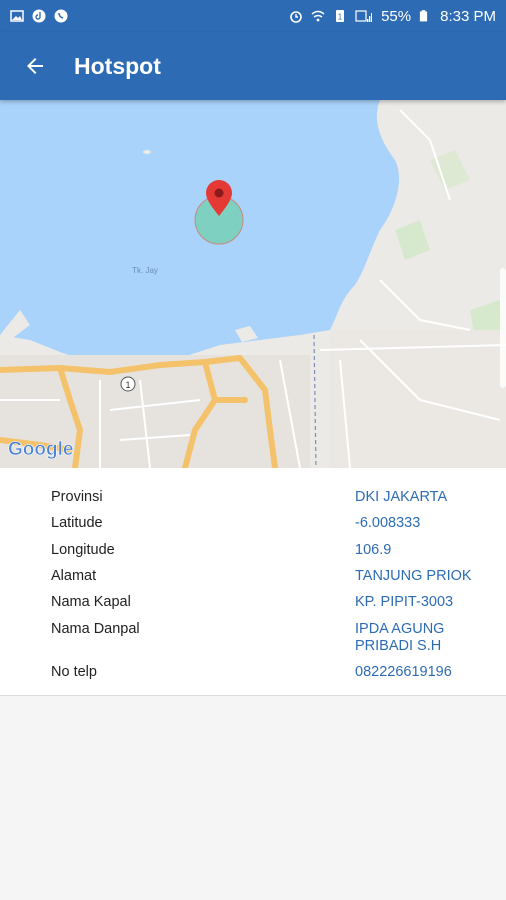 Image resolution: width=506 pixels, height=900 pixels. What do you see at coordinates (388, 523) in the screenshot?
I see `detail-value: -6.008333` at bounding box center [388, 523].